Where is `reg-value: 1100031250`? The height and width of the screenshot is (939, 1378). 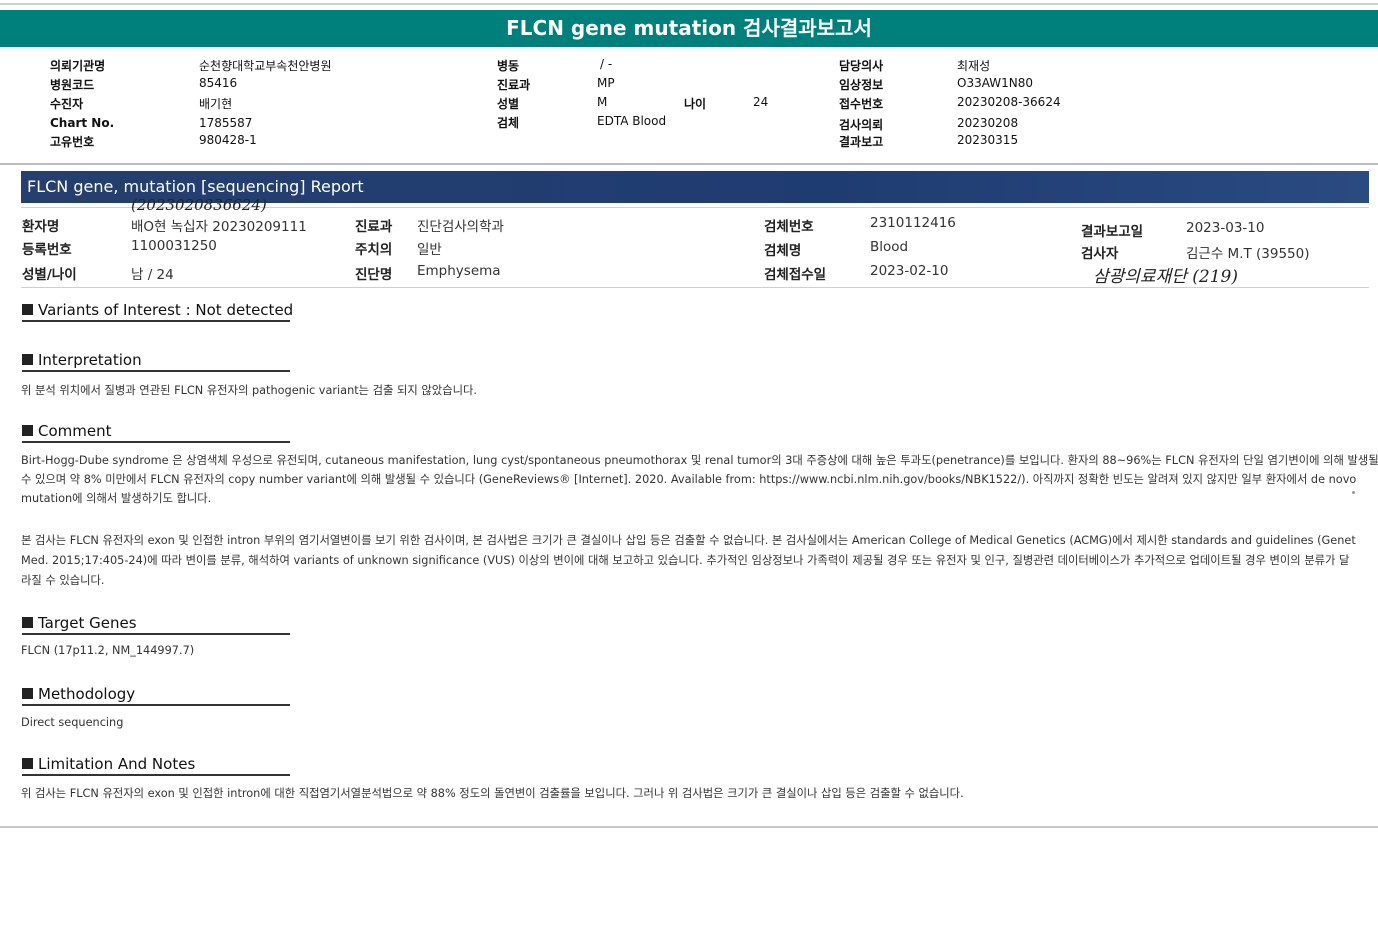
reg-value: 1100031250 is located at coordinates (174, 246).